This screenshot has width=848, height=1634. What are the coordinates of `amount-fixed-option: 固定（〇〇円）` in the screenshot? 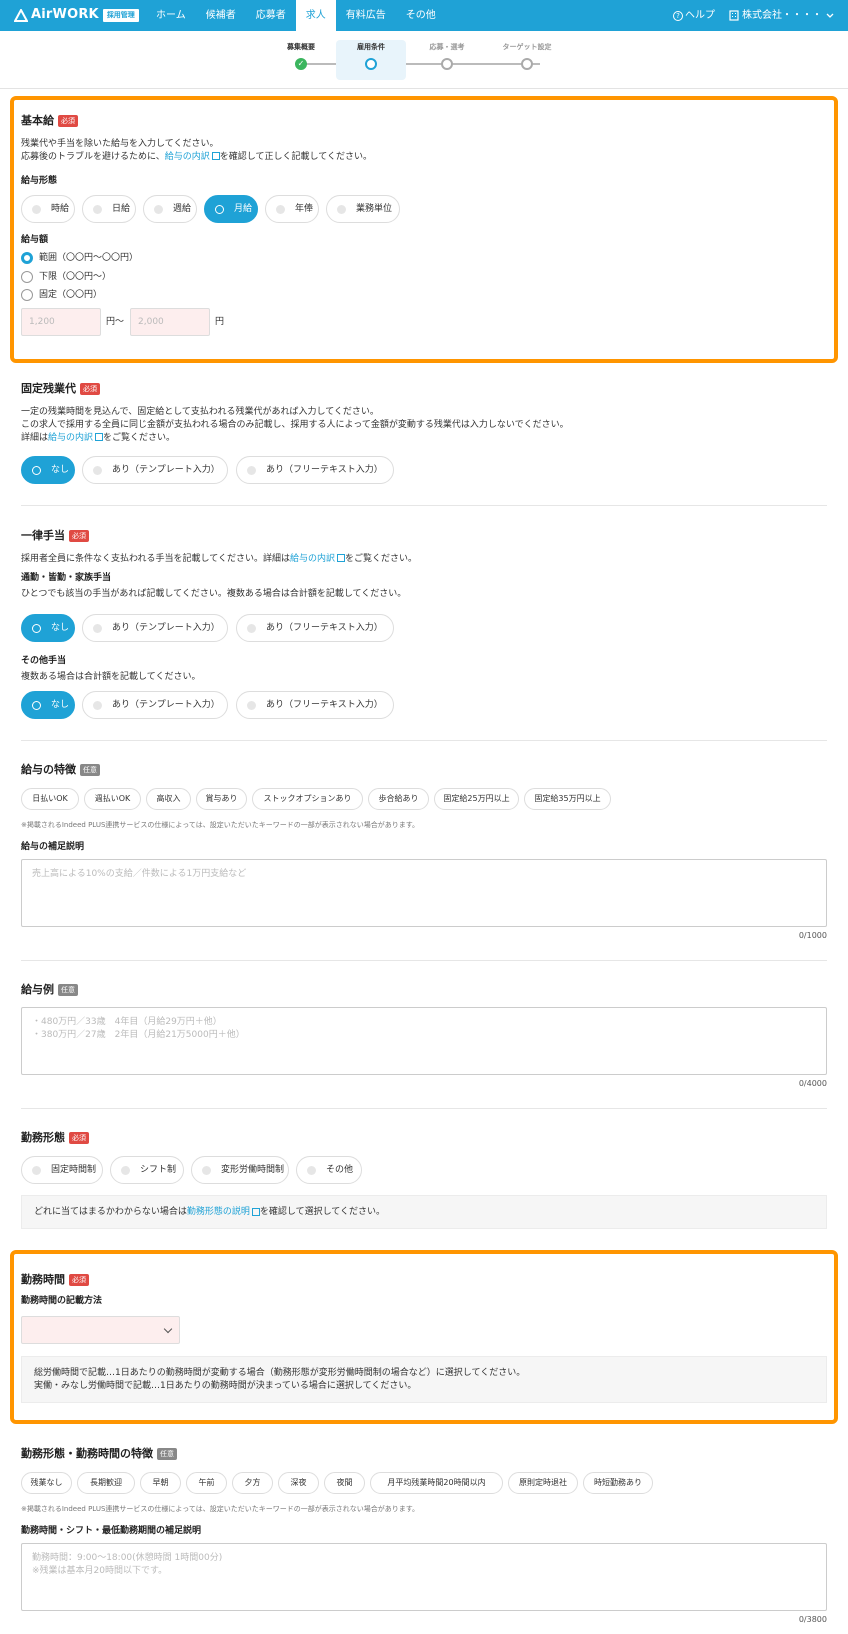 It's located at (61, 295).